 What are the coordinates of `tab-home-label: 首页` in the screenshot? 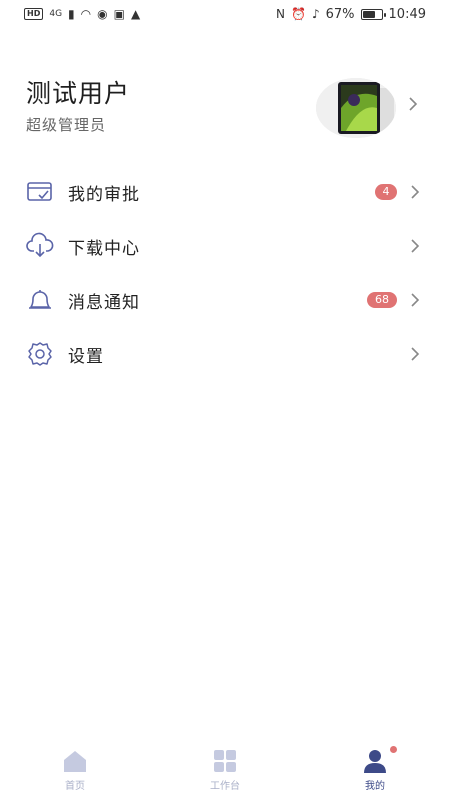 It's located at (75, 786).